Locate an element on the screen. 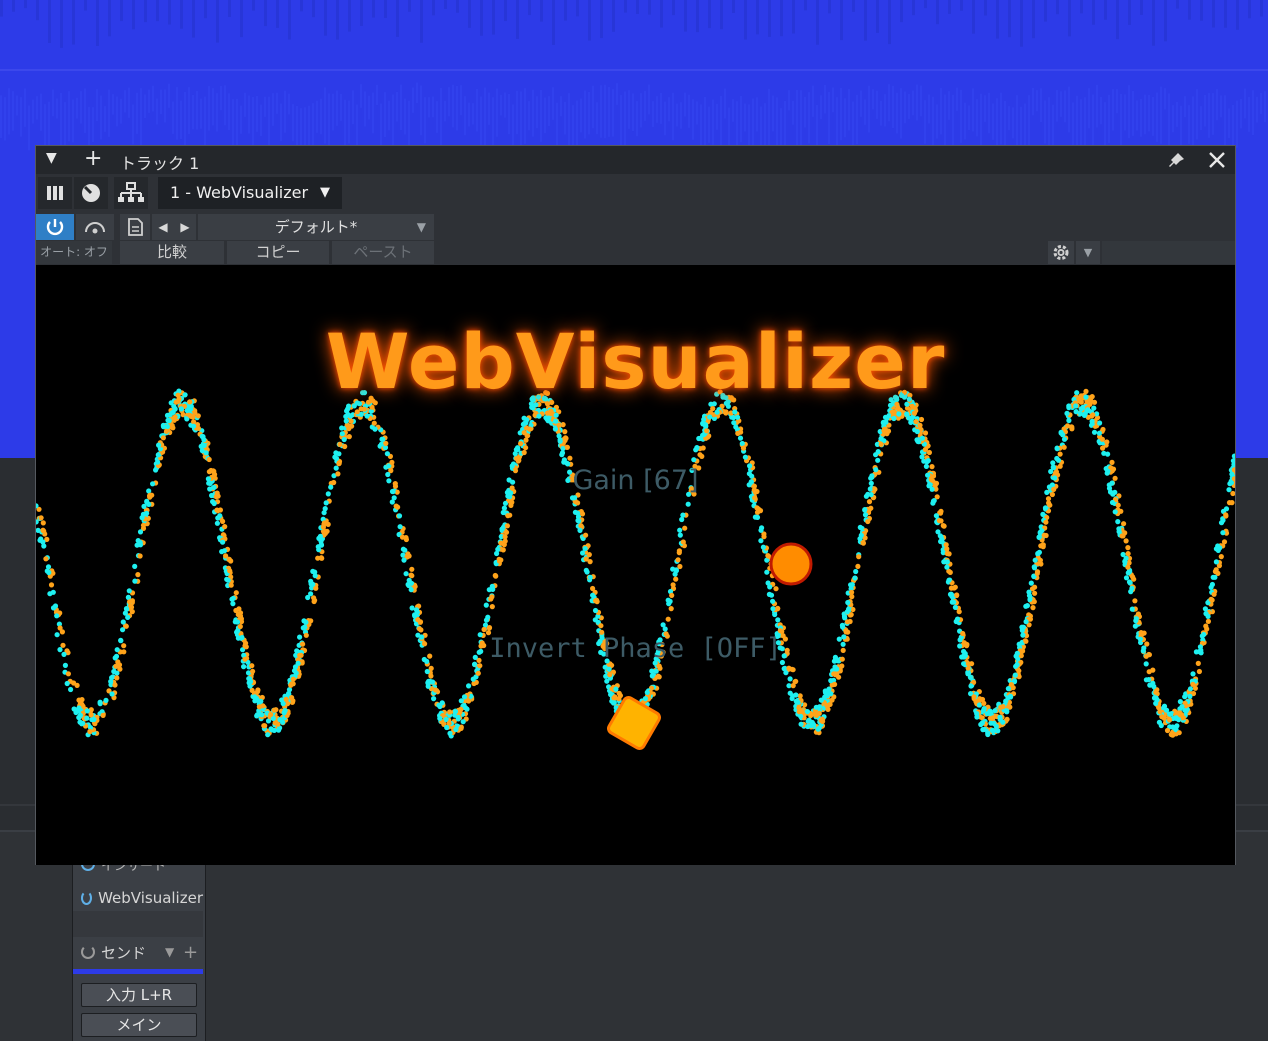  plugin-title-bar: ▼ + トラック 1 is located at coordinates (635, 160).